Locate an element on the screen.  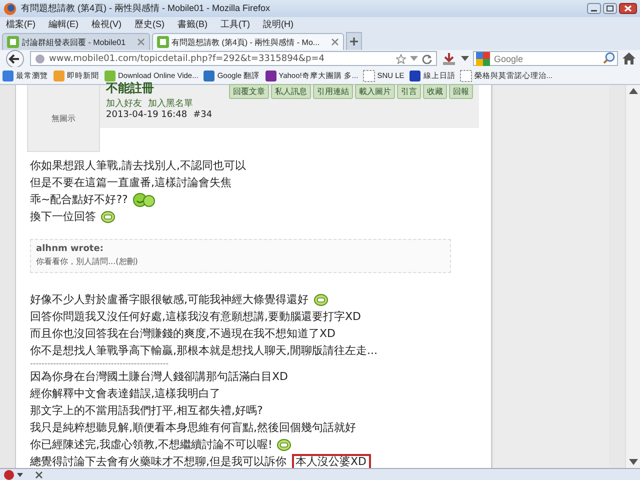
menu-item: 工具(T) is located at coordinates (235, 24).